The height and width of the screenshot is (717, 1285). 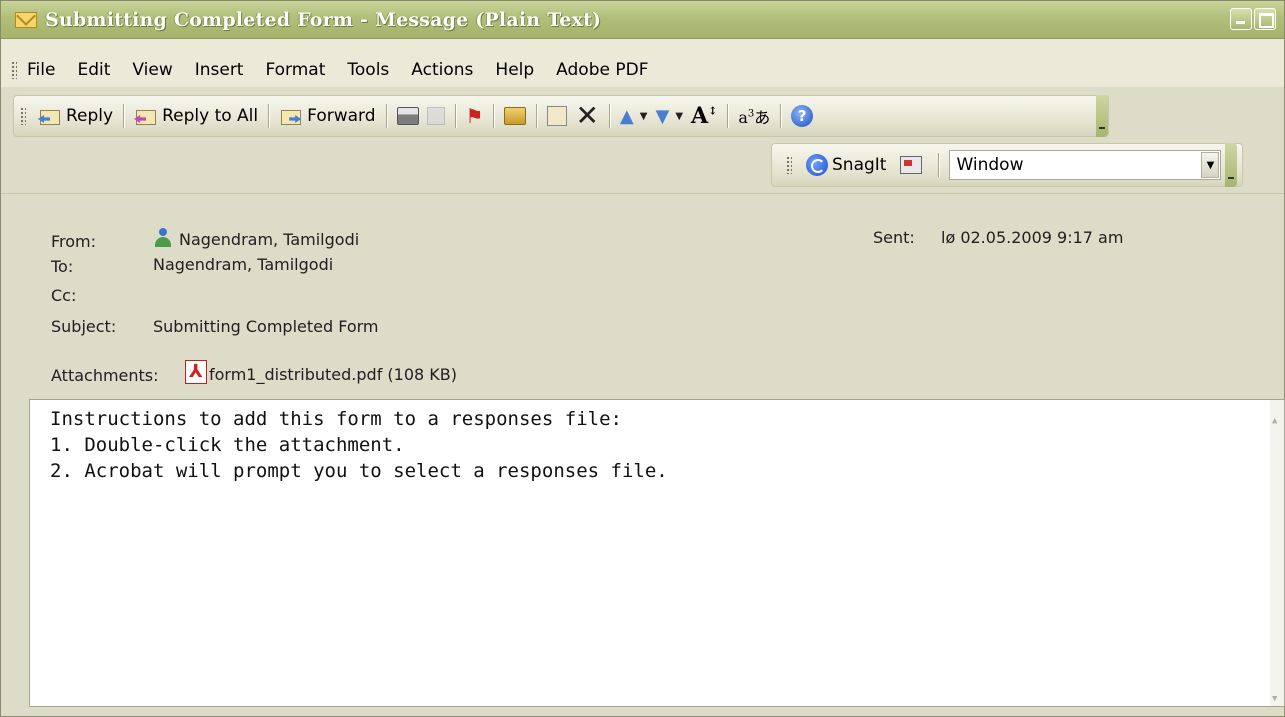 I want to click on menu-format: Format, so click(x=295, y=70).